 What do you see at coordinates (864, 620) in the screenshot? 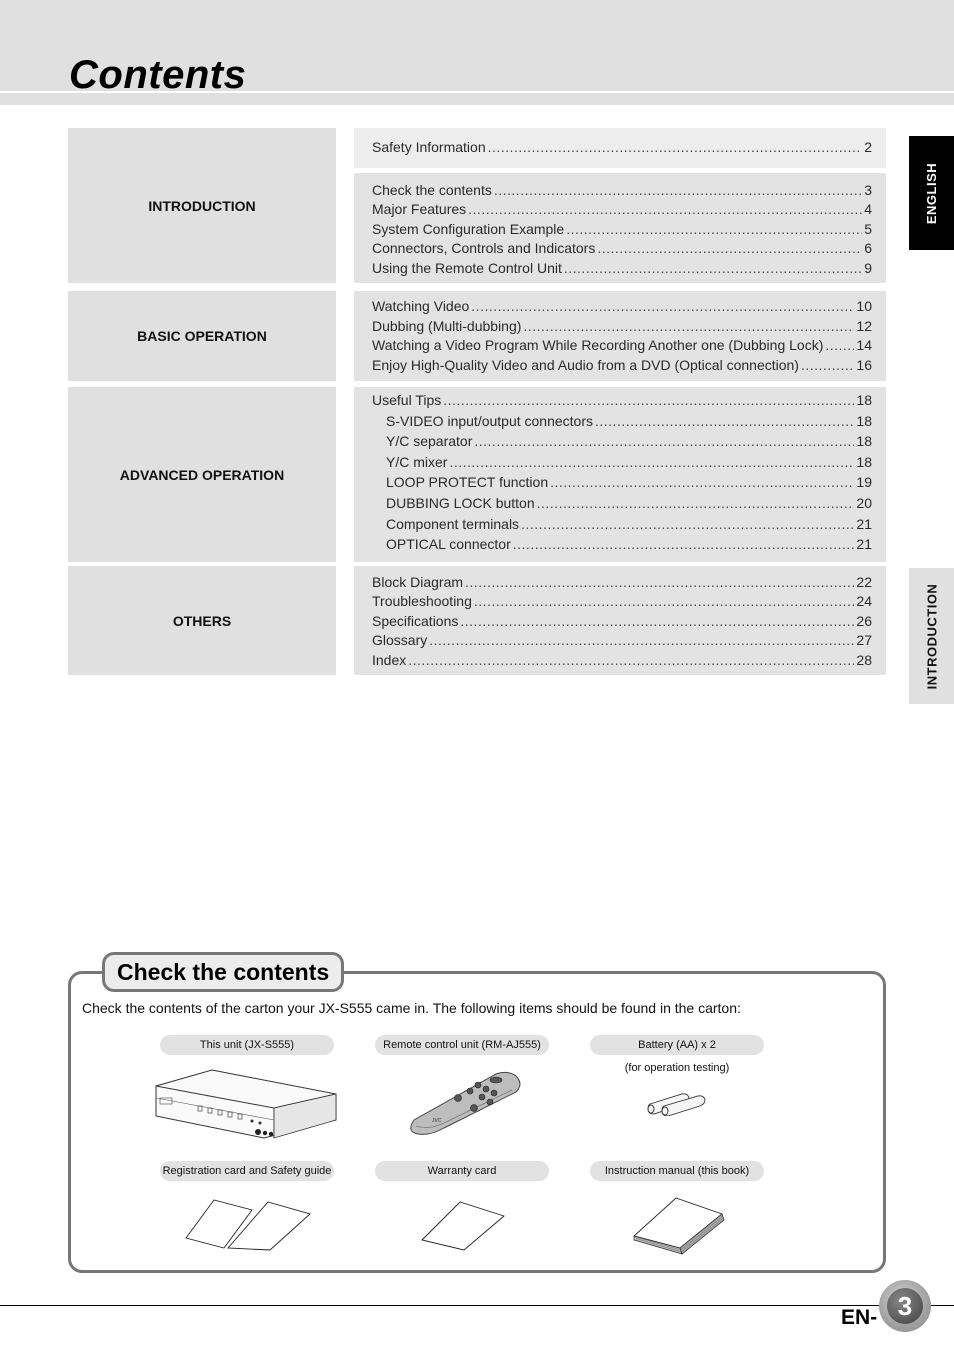
I see `toc-entry-page: 26` at bounding box center [864, 620].